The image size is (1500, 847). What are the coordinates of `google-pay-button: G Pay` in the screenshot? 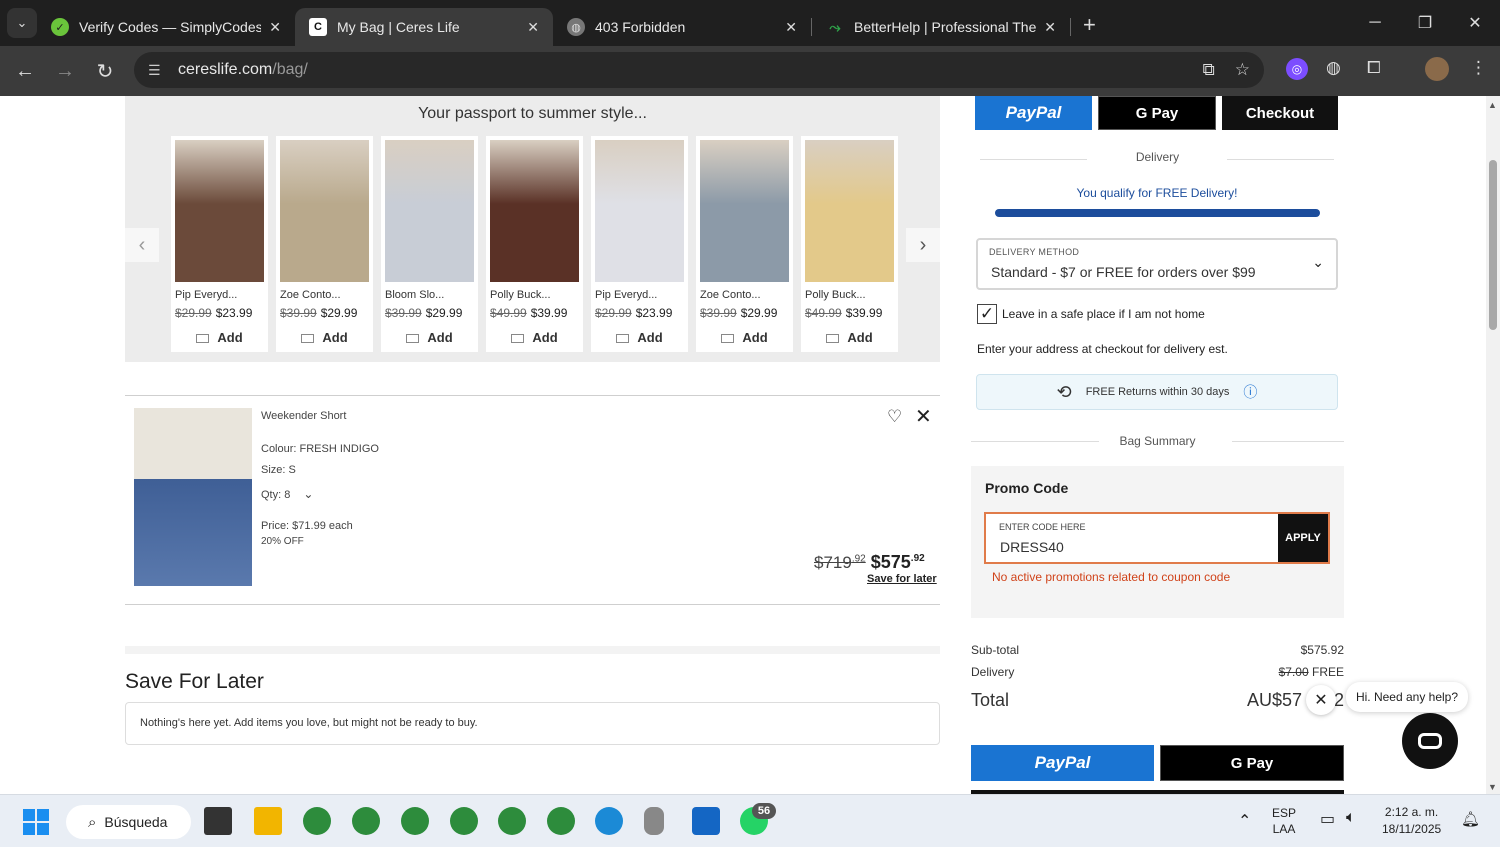 It's located at (1157, 113).